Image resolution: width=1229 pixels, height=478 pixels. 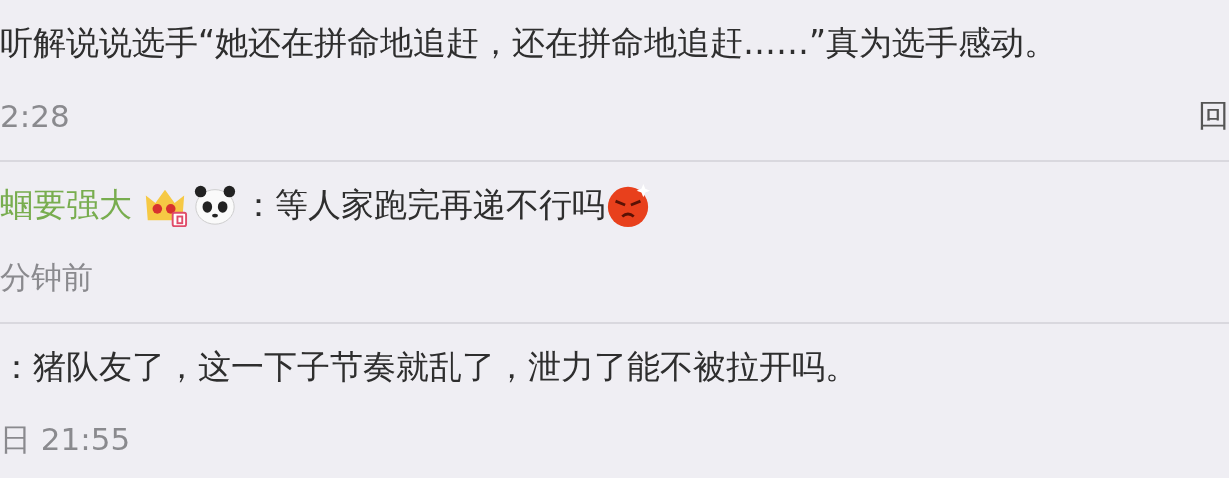 What do you see at coordinates (66, 204) in the screenshot?
I see `username: 蝈要强大` at bounding box center [66, 204].